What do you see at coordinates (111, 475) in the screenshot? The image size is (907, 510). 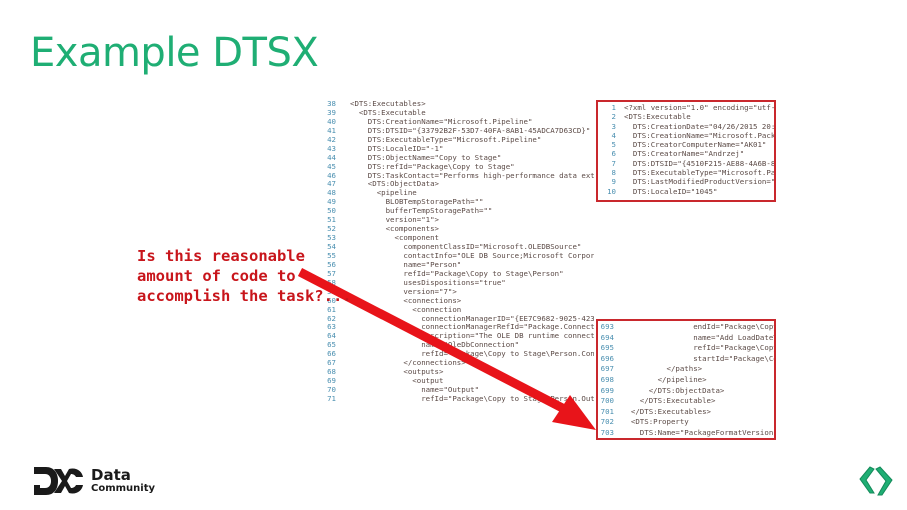 I see `logo-text-data: Data` at bounding box center [111, 475].